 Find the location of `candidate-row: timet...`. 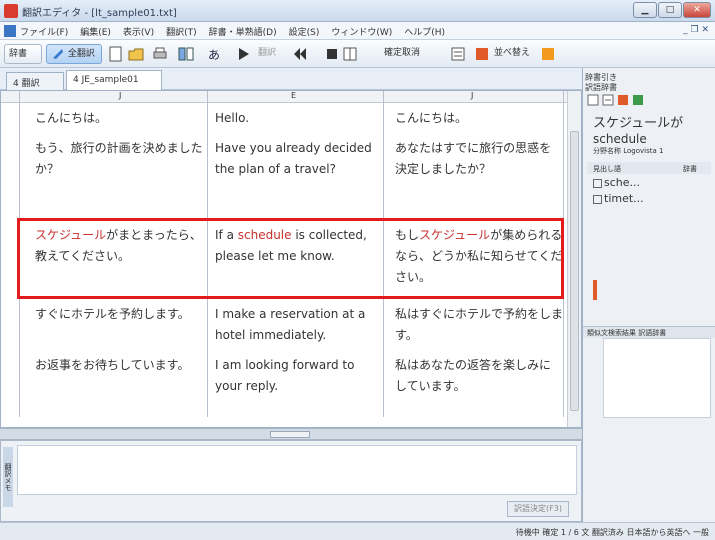

candidate-row: timet... is located at coordinates (618, 198).